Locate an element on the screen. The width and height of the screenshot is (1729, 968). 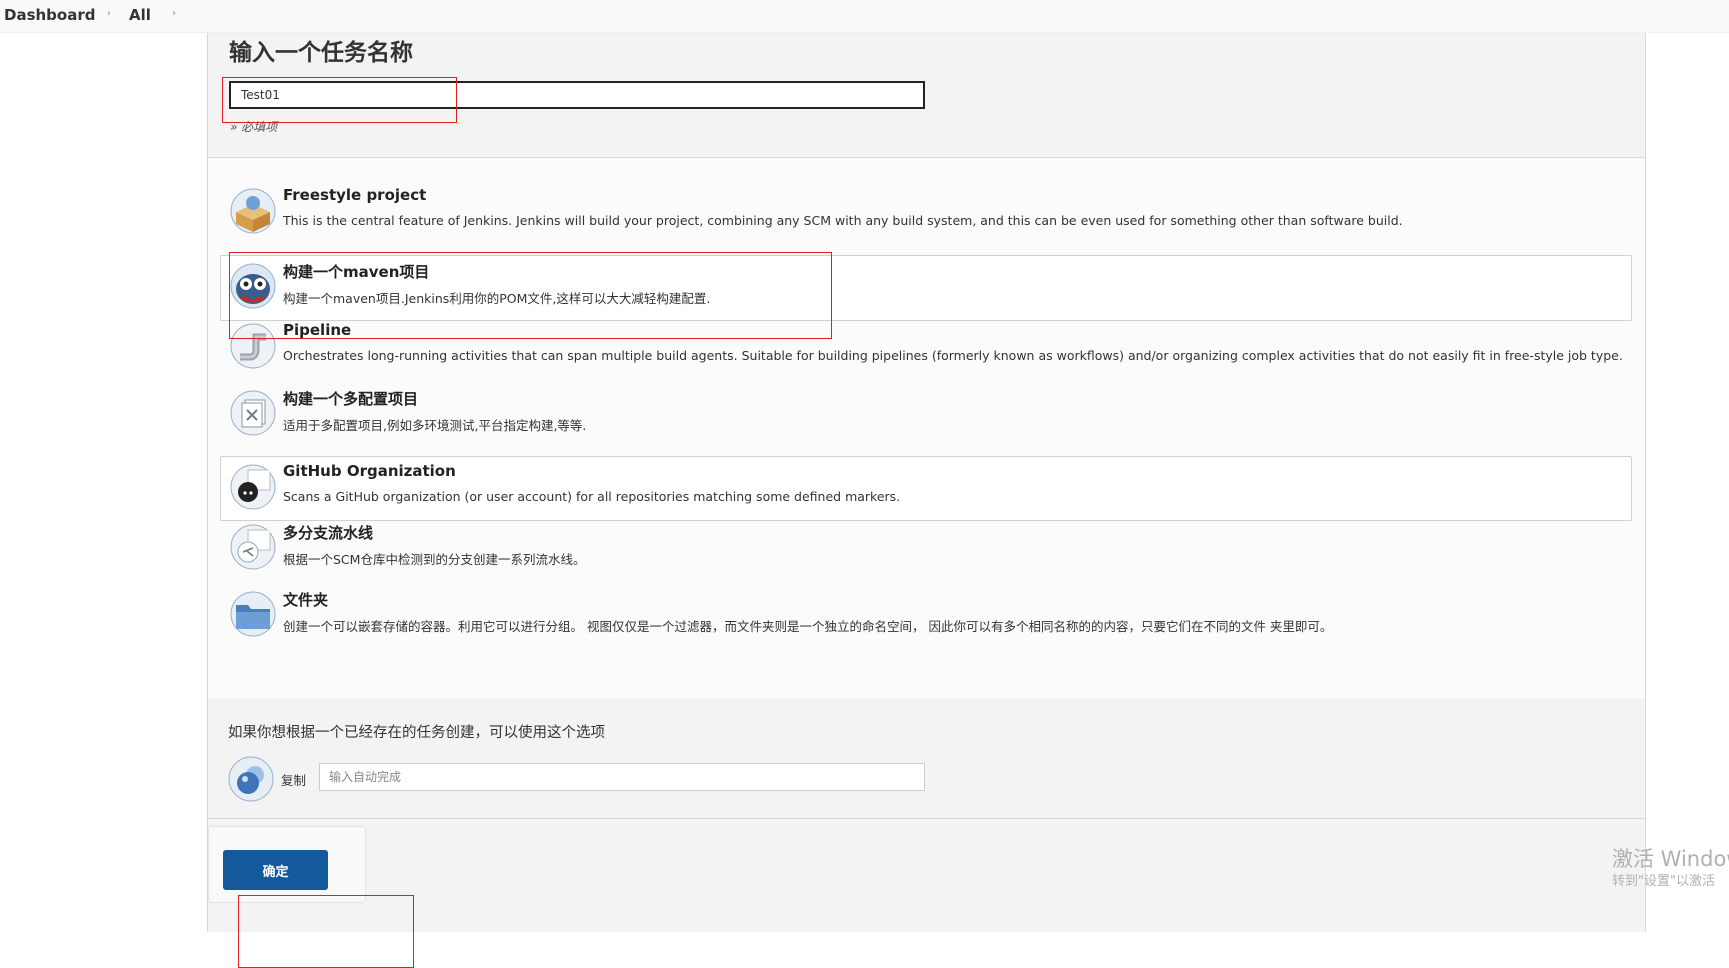
job-type-title: 构建一个多配置项目 is located at coordinates (351, 399).